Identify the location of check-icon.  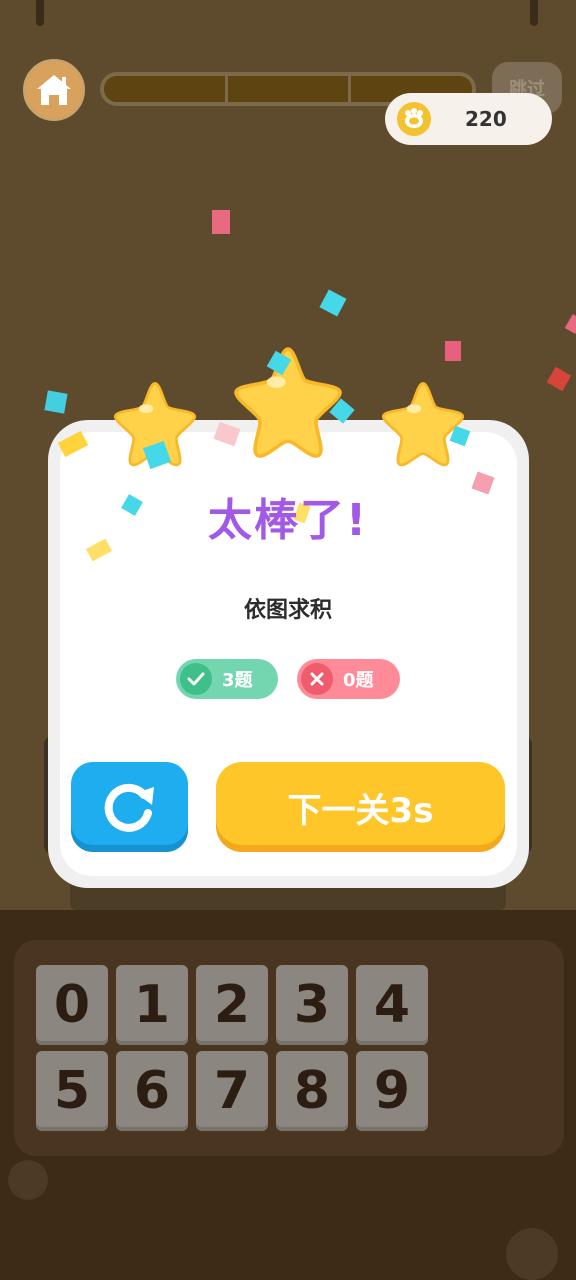
(196, 679).